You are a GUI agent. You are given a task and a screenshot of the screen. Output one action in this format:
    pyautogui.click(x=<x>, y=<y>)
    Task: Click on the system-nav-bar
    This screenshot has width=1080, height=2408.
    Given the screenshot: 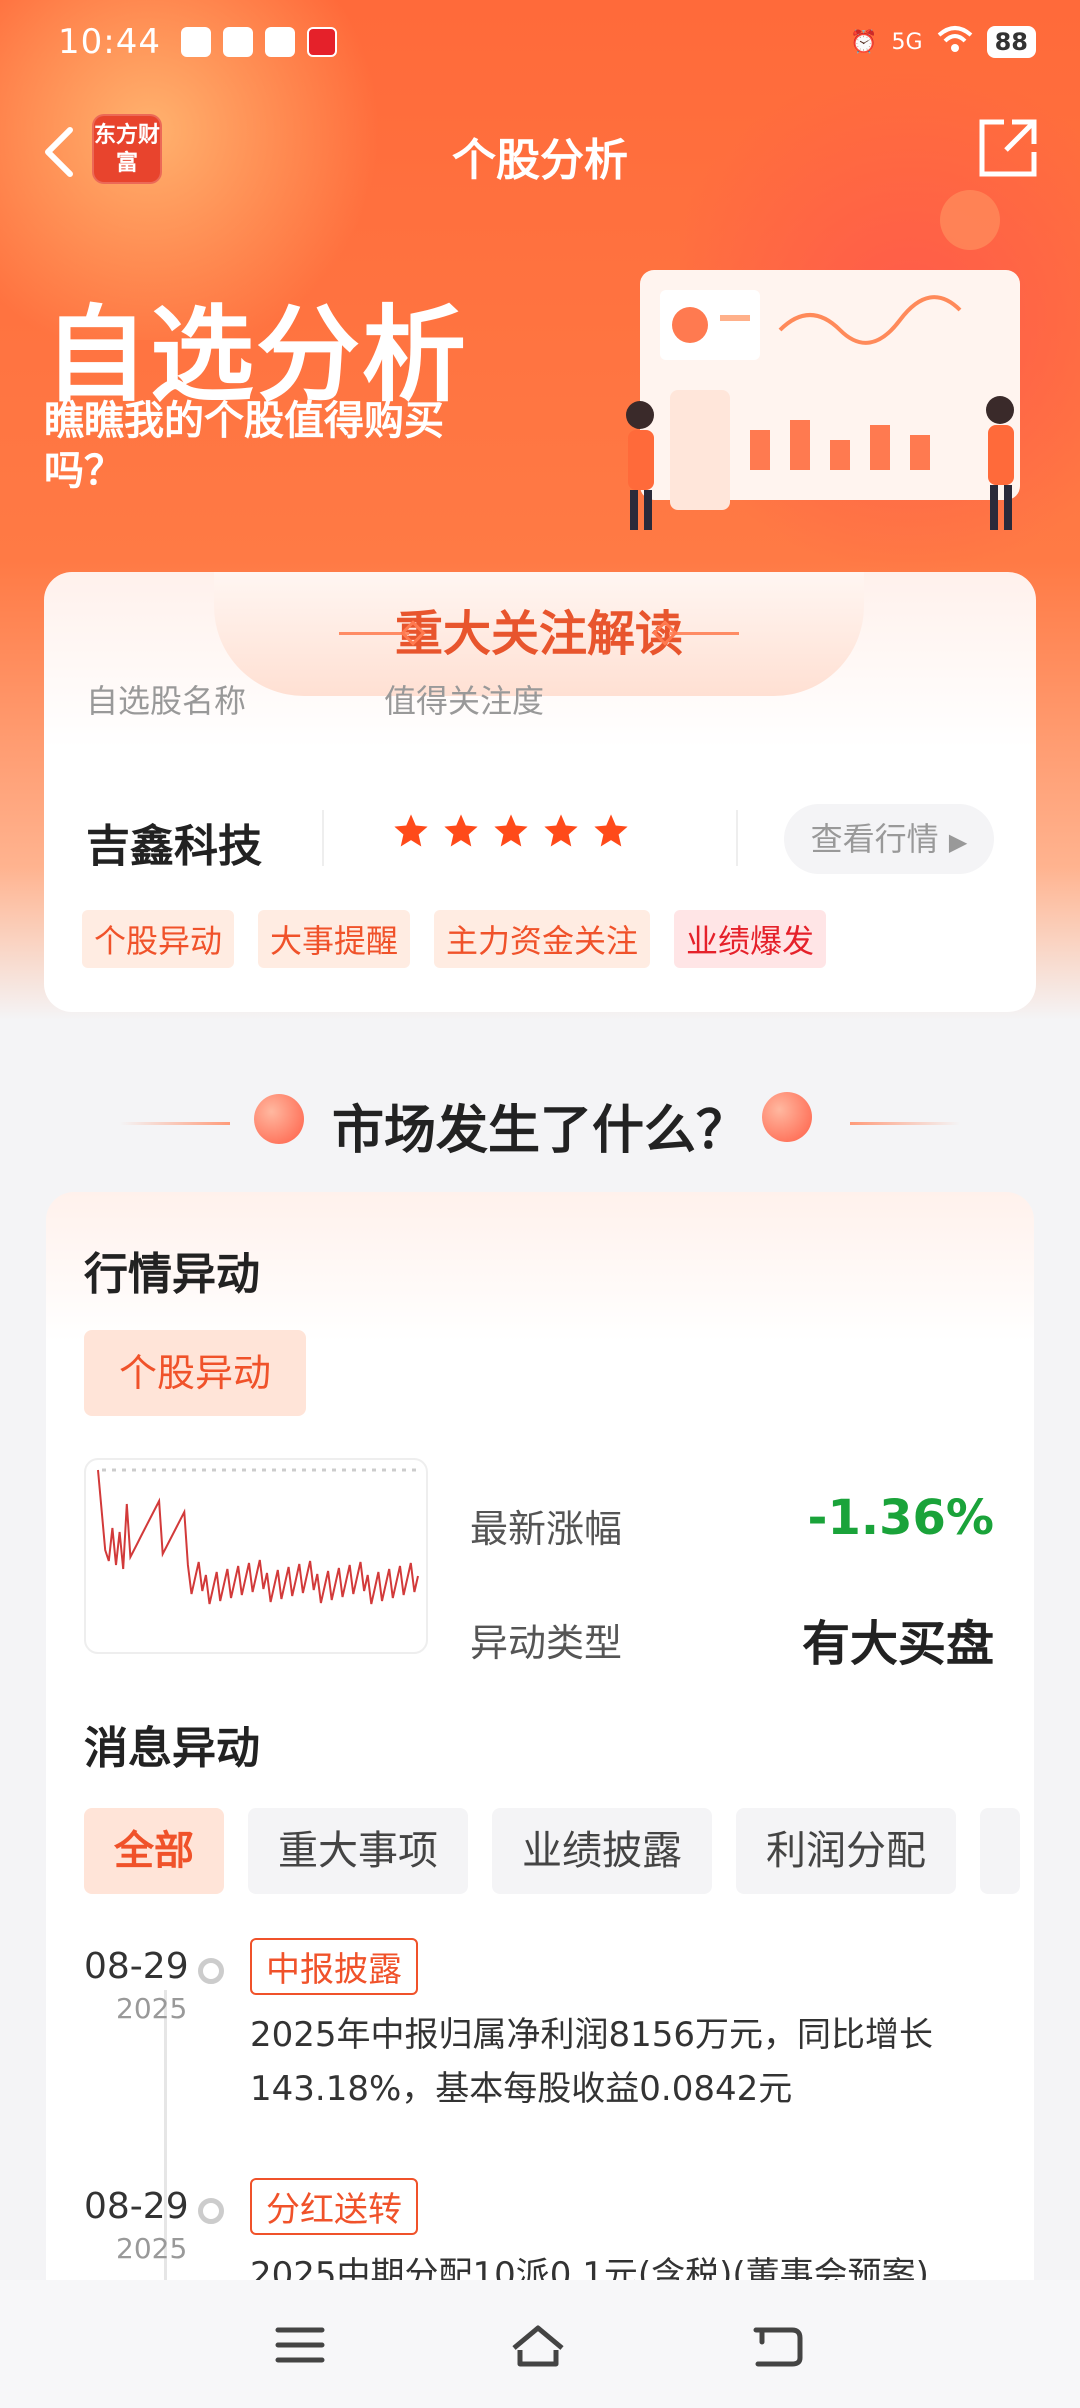 What is the action you would take?
    pyautogui.click(x=540, y=2344)
    